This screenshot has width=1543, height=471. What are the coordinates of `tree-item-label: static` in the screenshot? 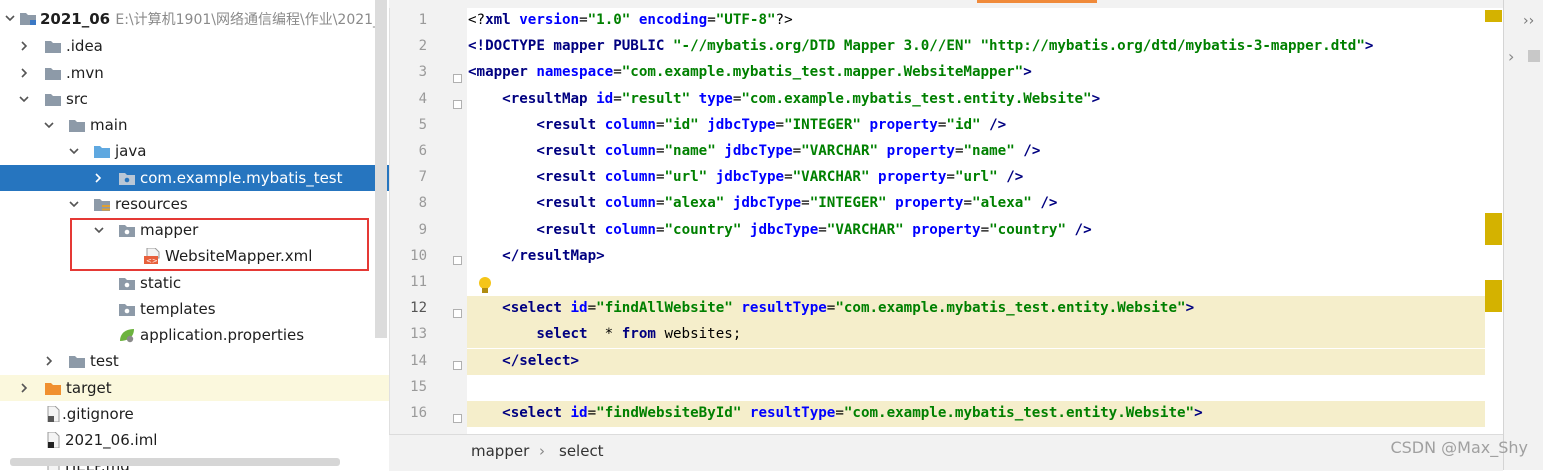 It's located at (161, 283).